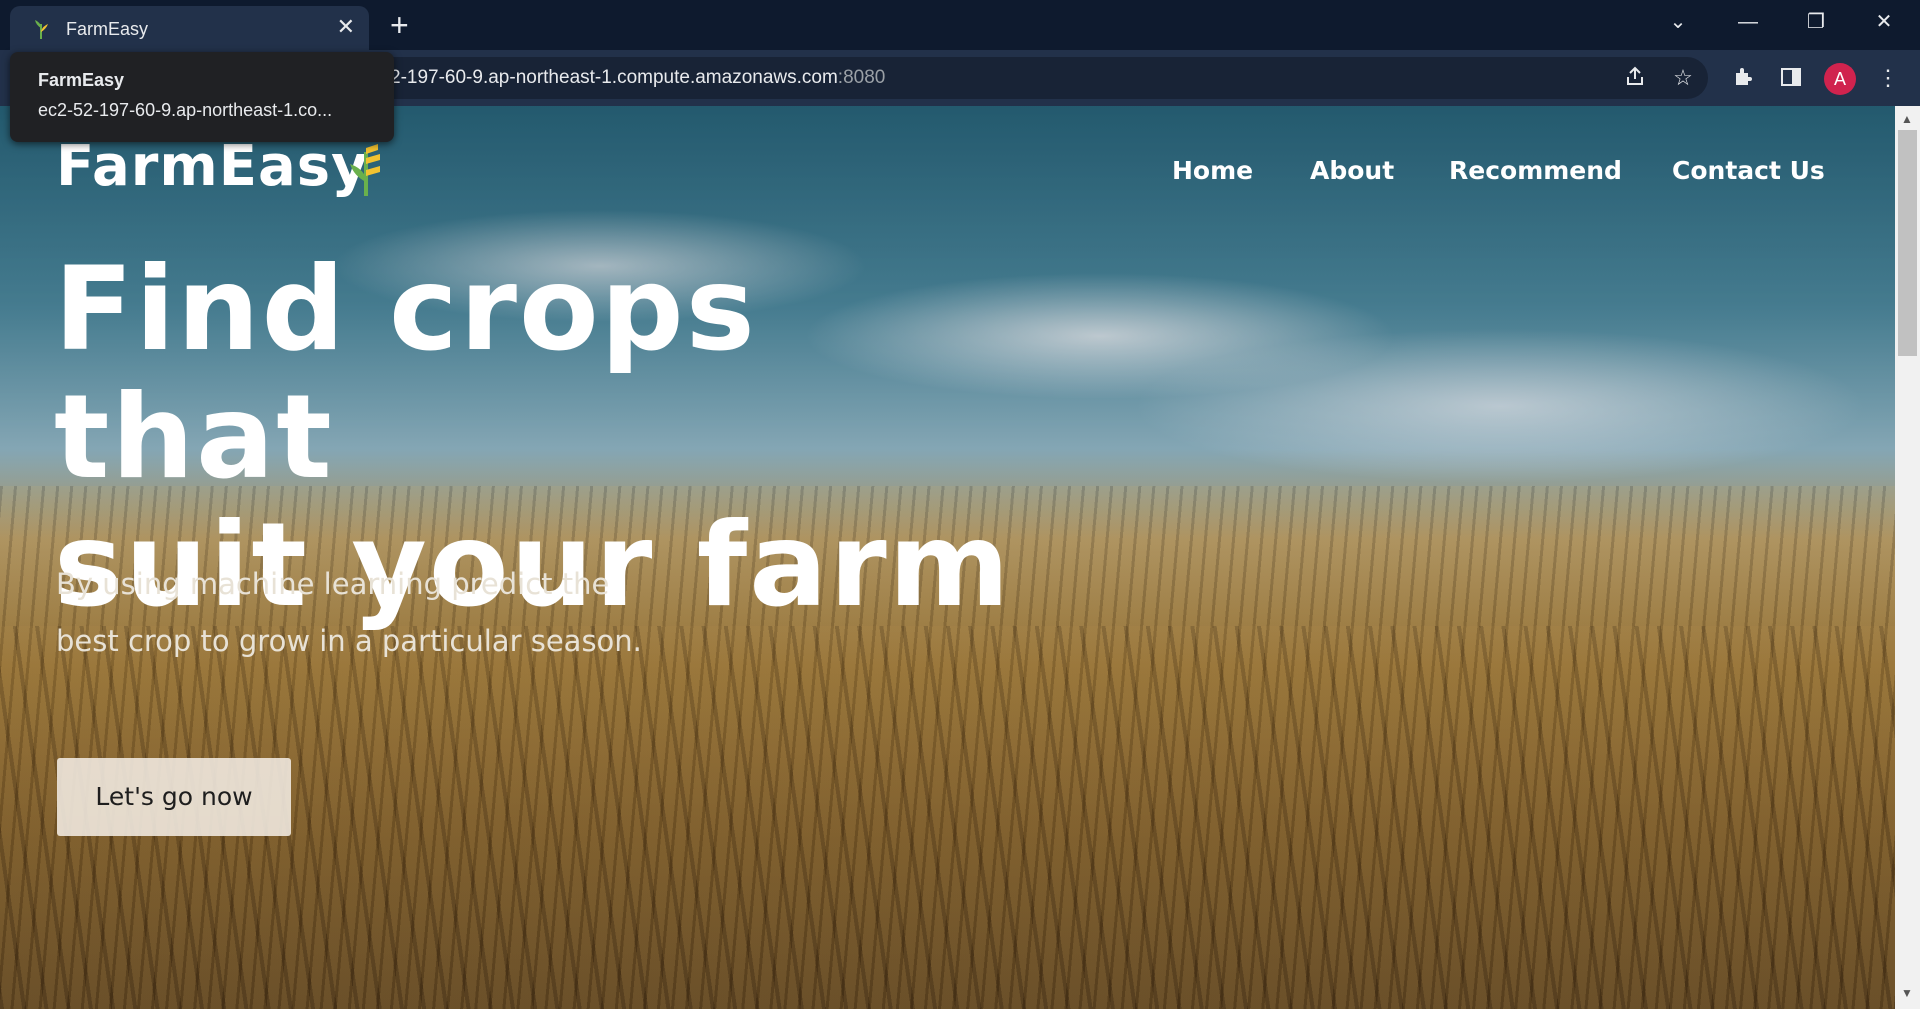 The height and width of the screenshot is (1009, 1920). I want to click on new-tab-button: +, so click(399, 25).